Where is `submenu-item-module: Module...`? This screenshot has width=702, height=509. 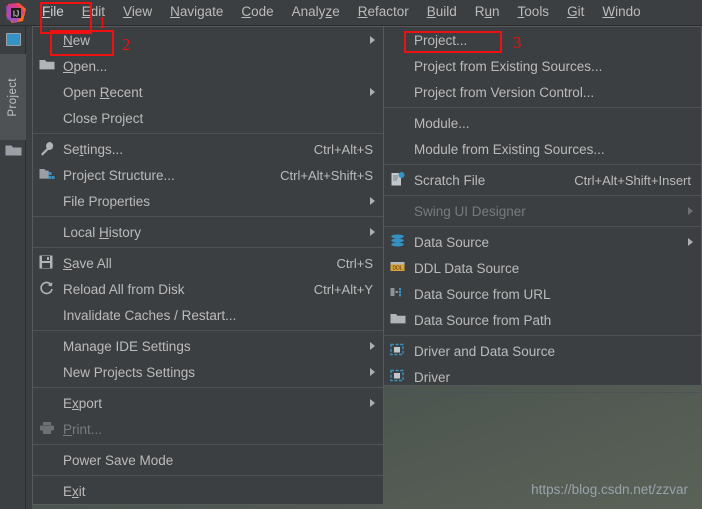 submenu-item-module: Module... is located at coordinates (542, 123).